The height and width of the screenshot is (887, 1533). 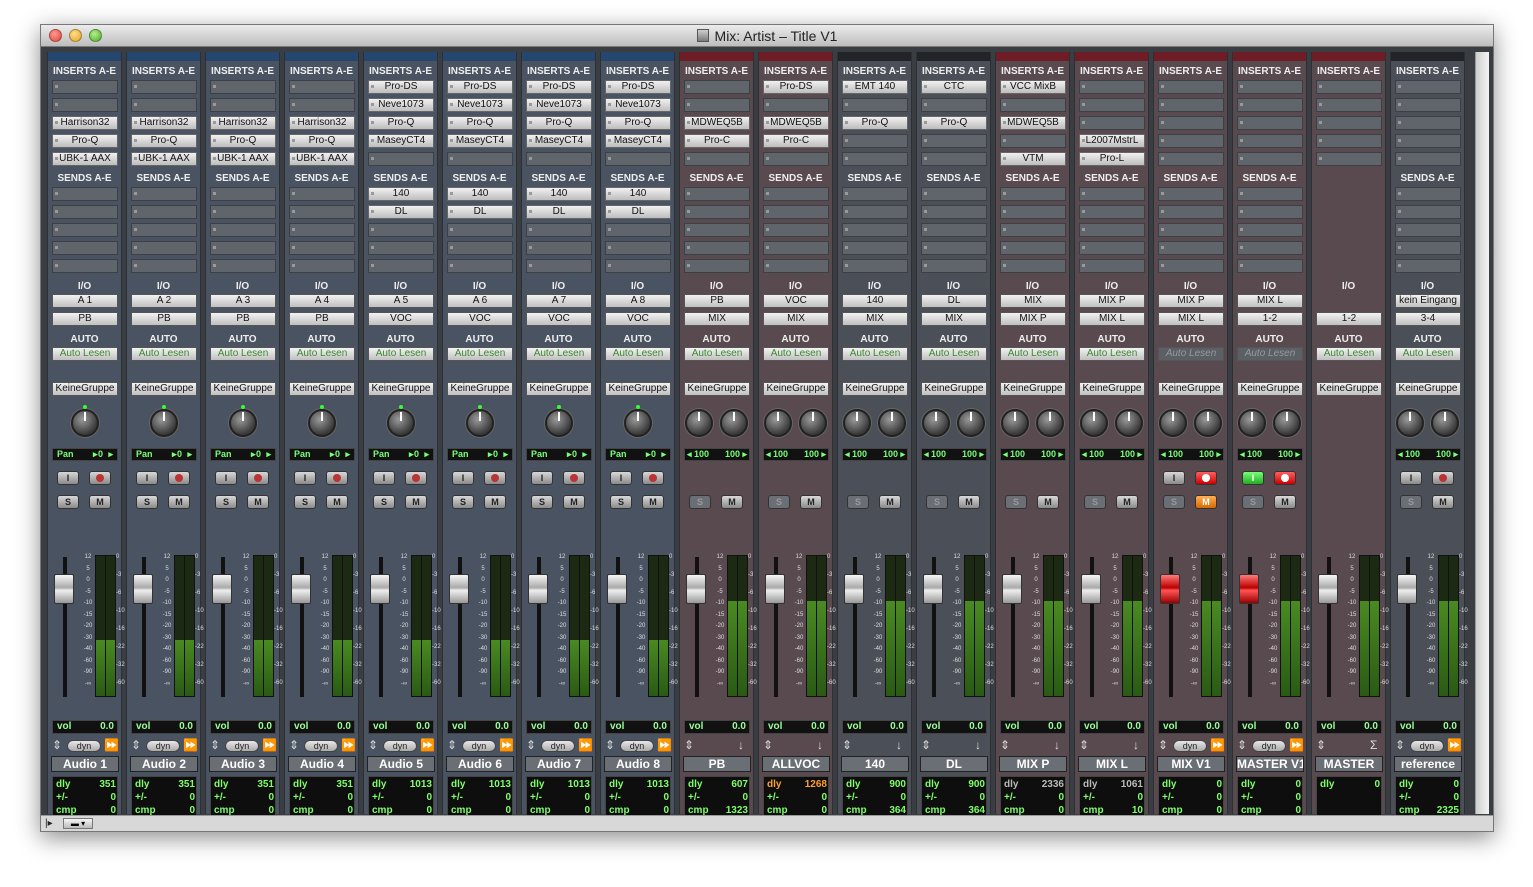 What do you see at coordinates (85, 423) in the screenshot?
I see `pan-knob` at bounding box center [85, 423].